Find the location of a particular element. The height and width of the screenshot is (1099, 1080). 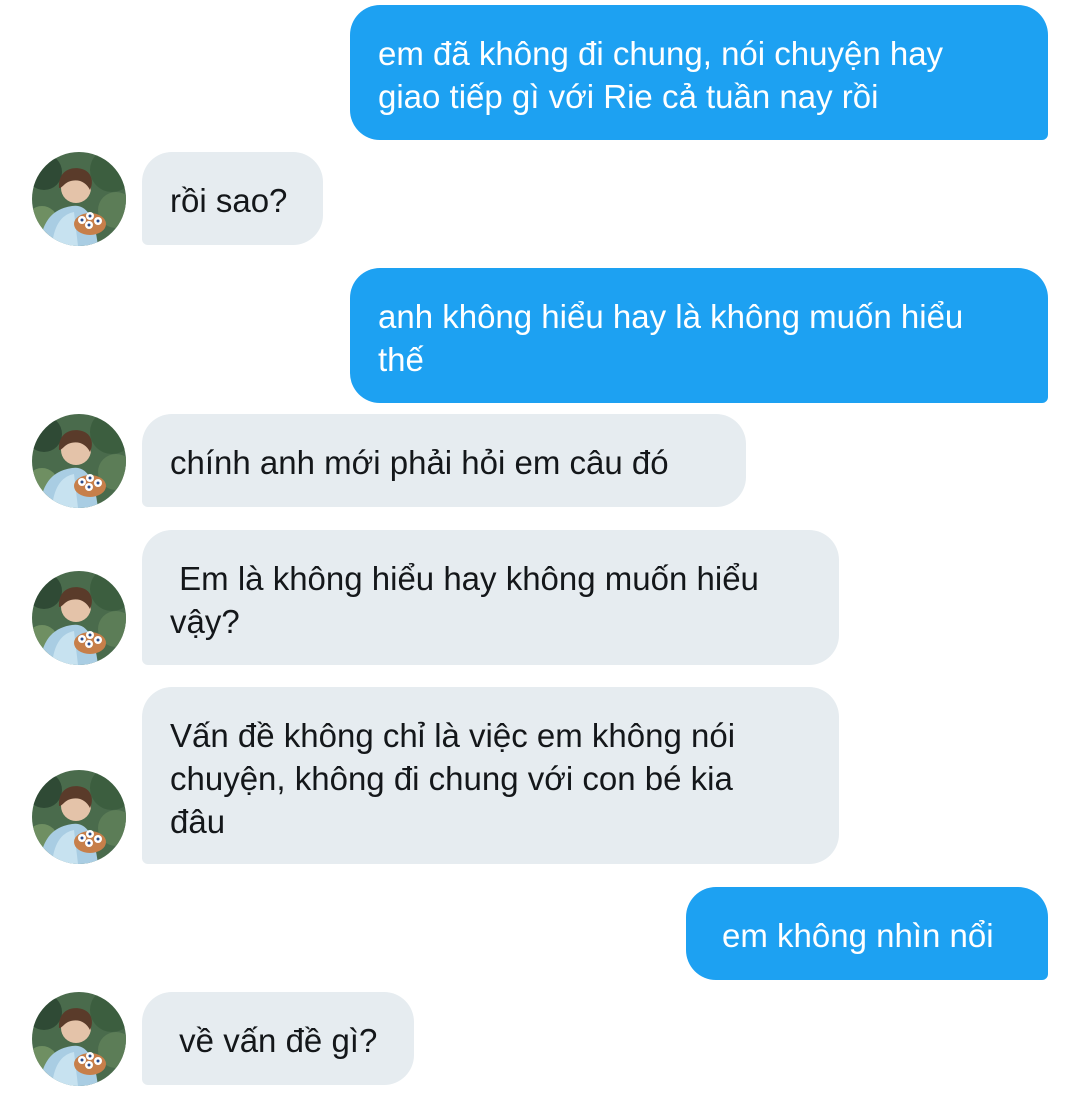

message-bubble-incoming: rồi sao? is located at coordinates (232, 198).